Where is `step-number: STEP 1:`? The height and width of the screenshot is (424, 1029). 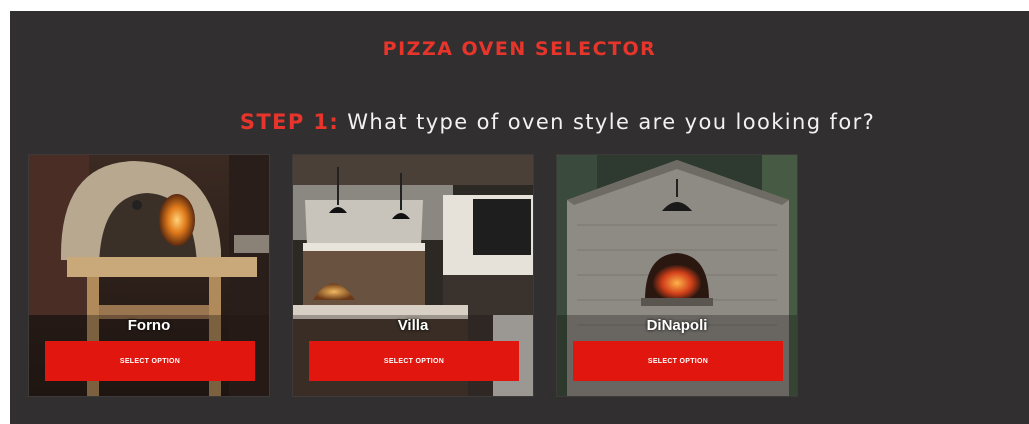 step-number: STEP 1: is located at coordinates (289, 122).